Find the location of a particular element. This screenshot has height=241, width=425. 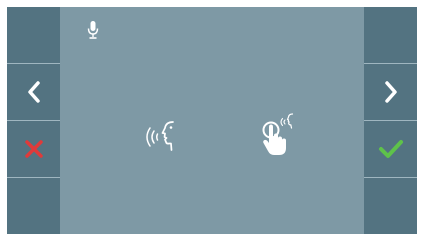

right-button-panel is located at coordinates (390, 120).